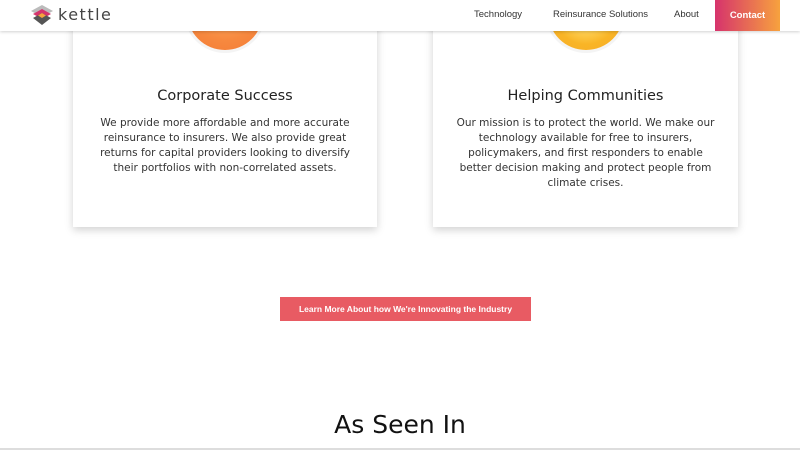 Image resolution: width=800 pixels, height=450 pixels. I want to click on card-title: Helping Communities, so click(585, 96).